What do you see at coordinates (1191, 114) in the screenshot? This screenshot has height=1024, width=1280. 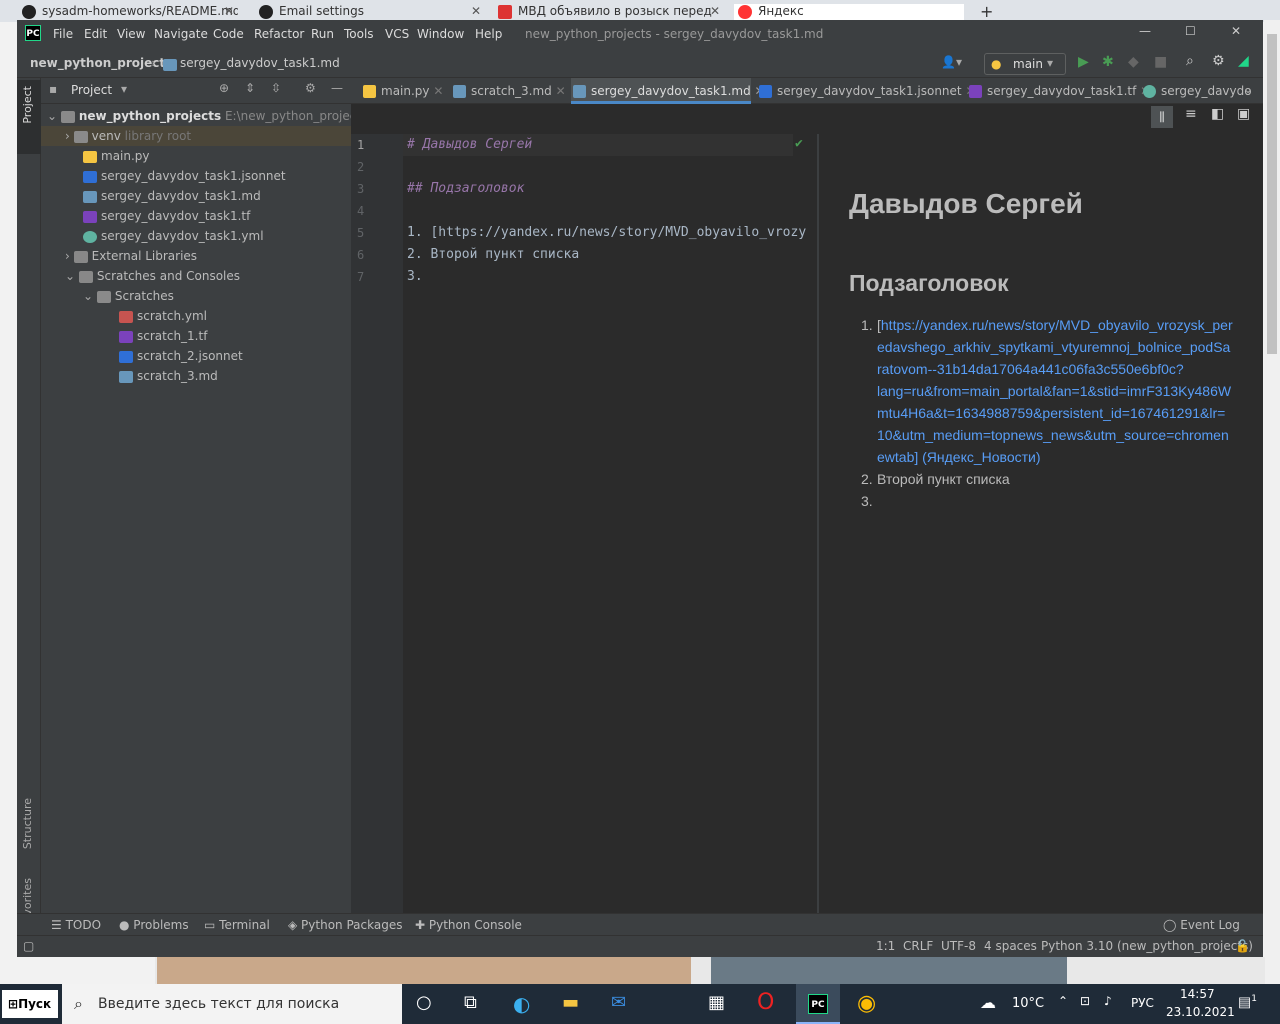 I see `editor-only-icon: ≡` at bounding box center [1191, 114].